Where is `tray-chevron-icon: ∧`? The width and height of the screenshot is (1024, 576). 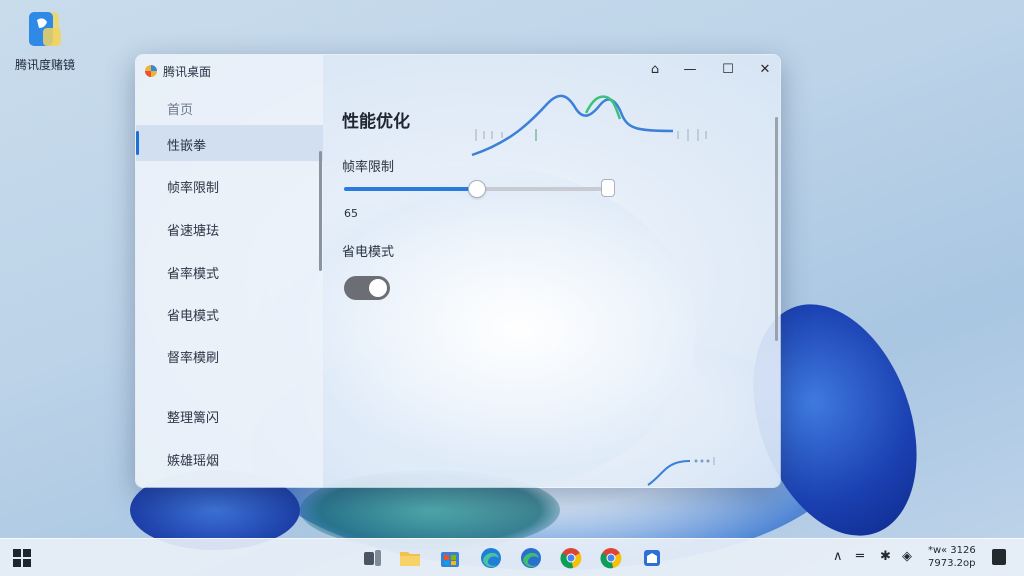
tray-chevron-icon: ∧ is located at coordinates (838, 556).